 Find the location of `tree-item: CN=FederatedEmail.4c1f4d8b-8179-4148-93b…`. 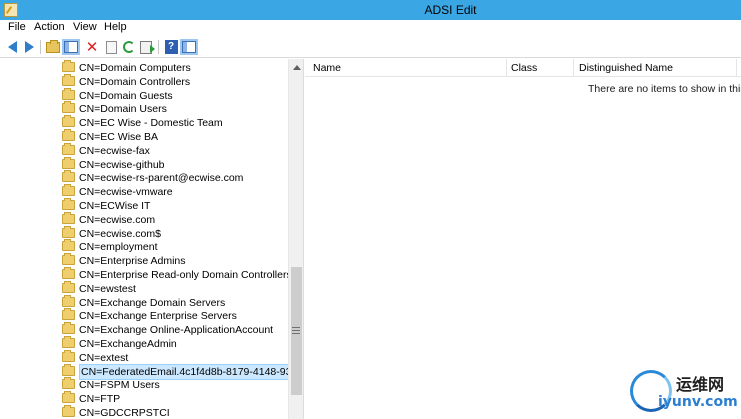

tree-item: CN=FederatedEmail.4c1f4d8b-8179-4148-93b… is located at coordinates (145, 371).